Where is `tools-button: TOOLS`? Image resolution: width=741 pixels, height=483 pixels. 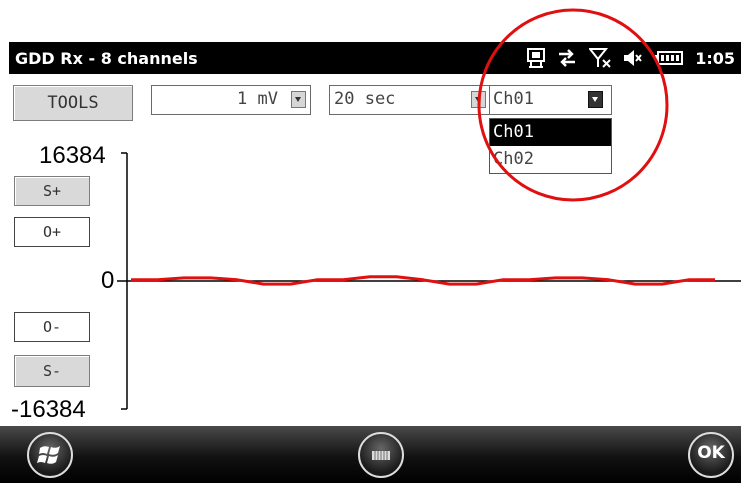
tools-button: TOOLS is located at coordinates (73, 103).